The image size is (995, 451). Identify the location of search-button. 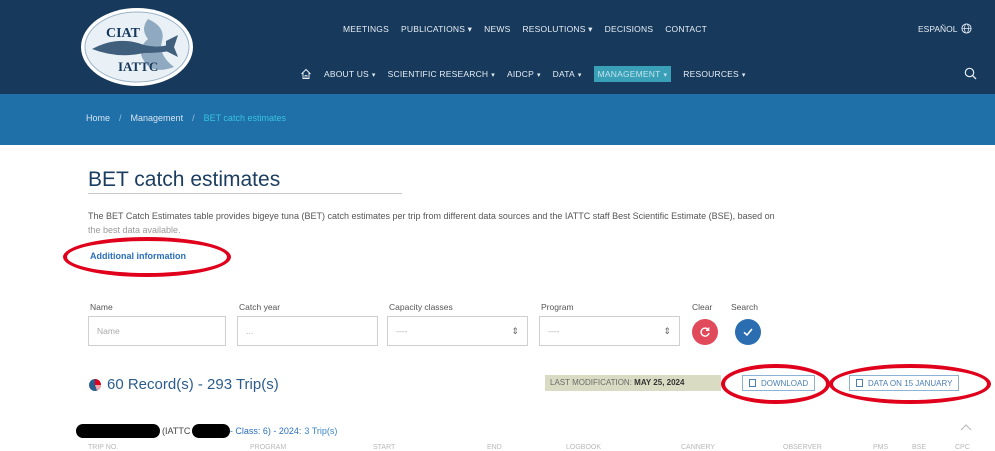
(748, 332).